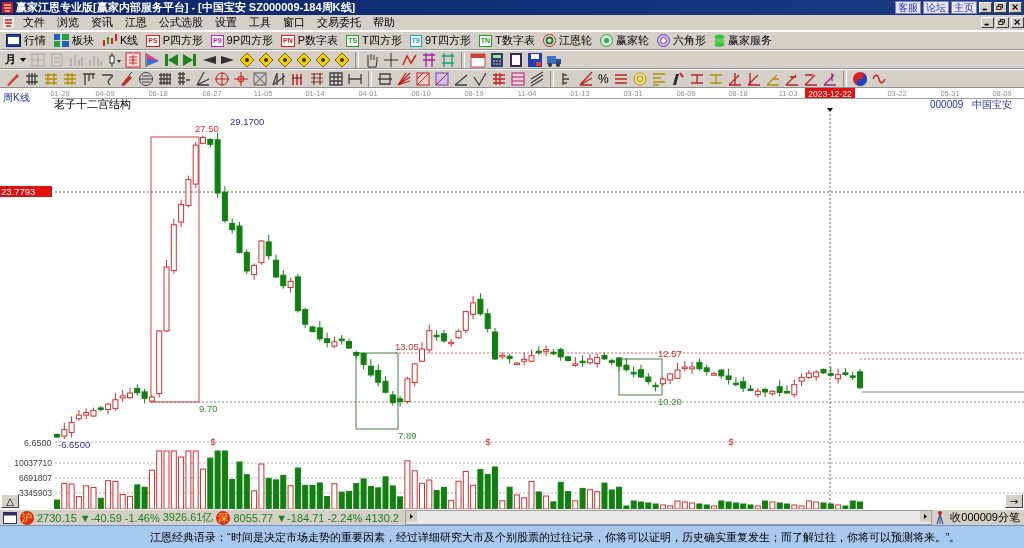  I want to click on menu-item: 工具, so click(260, 22).